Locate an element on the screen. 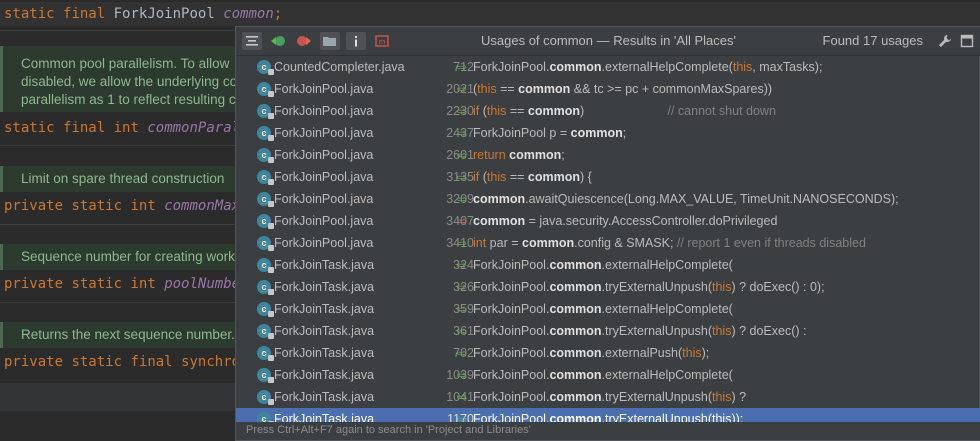  code-token: .tryExternalUnpush( is located at coordinates (656, 397).